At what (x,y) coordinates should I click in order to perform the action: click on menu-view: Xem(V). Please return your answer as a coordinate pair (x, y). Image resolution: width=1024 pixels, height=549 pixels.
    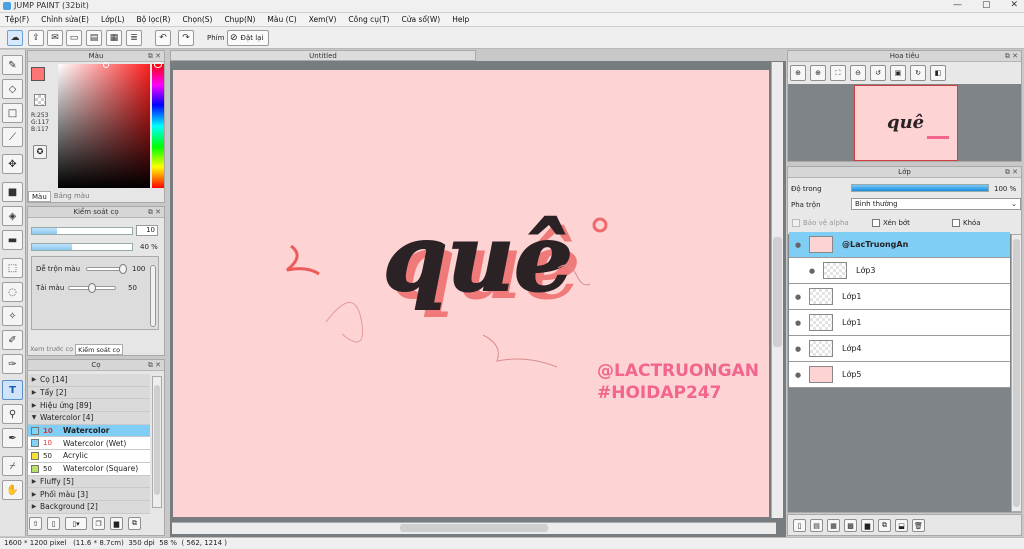
    Looking at the image, I should click on (323, 19).